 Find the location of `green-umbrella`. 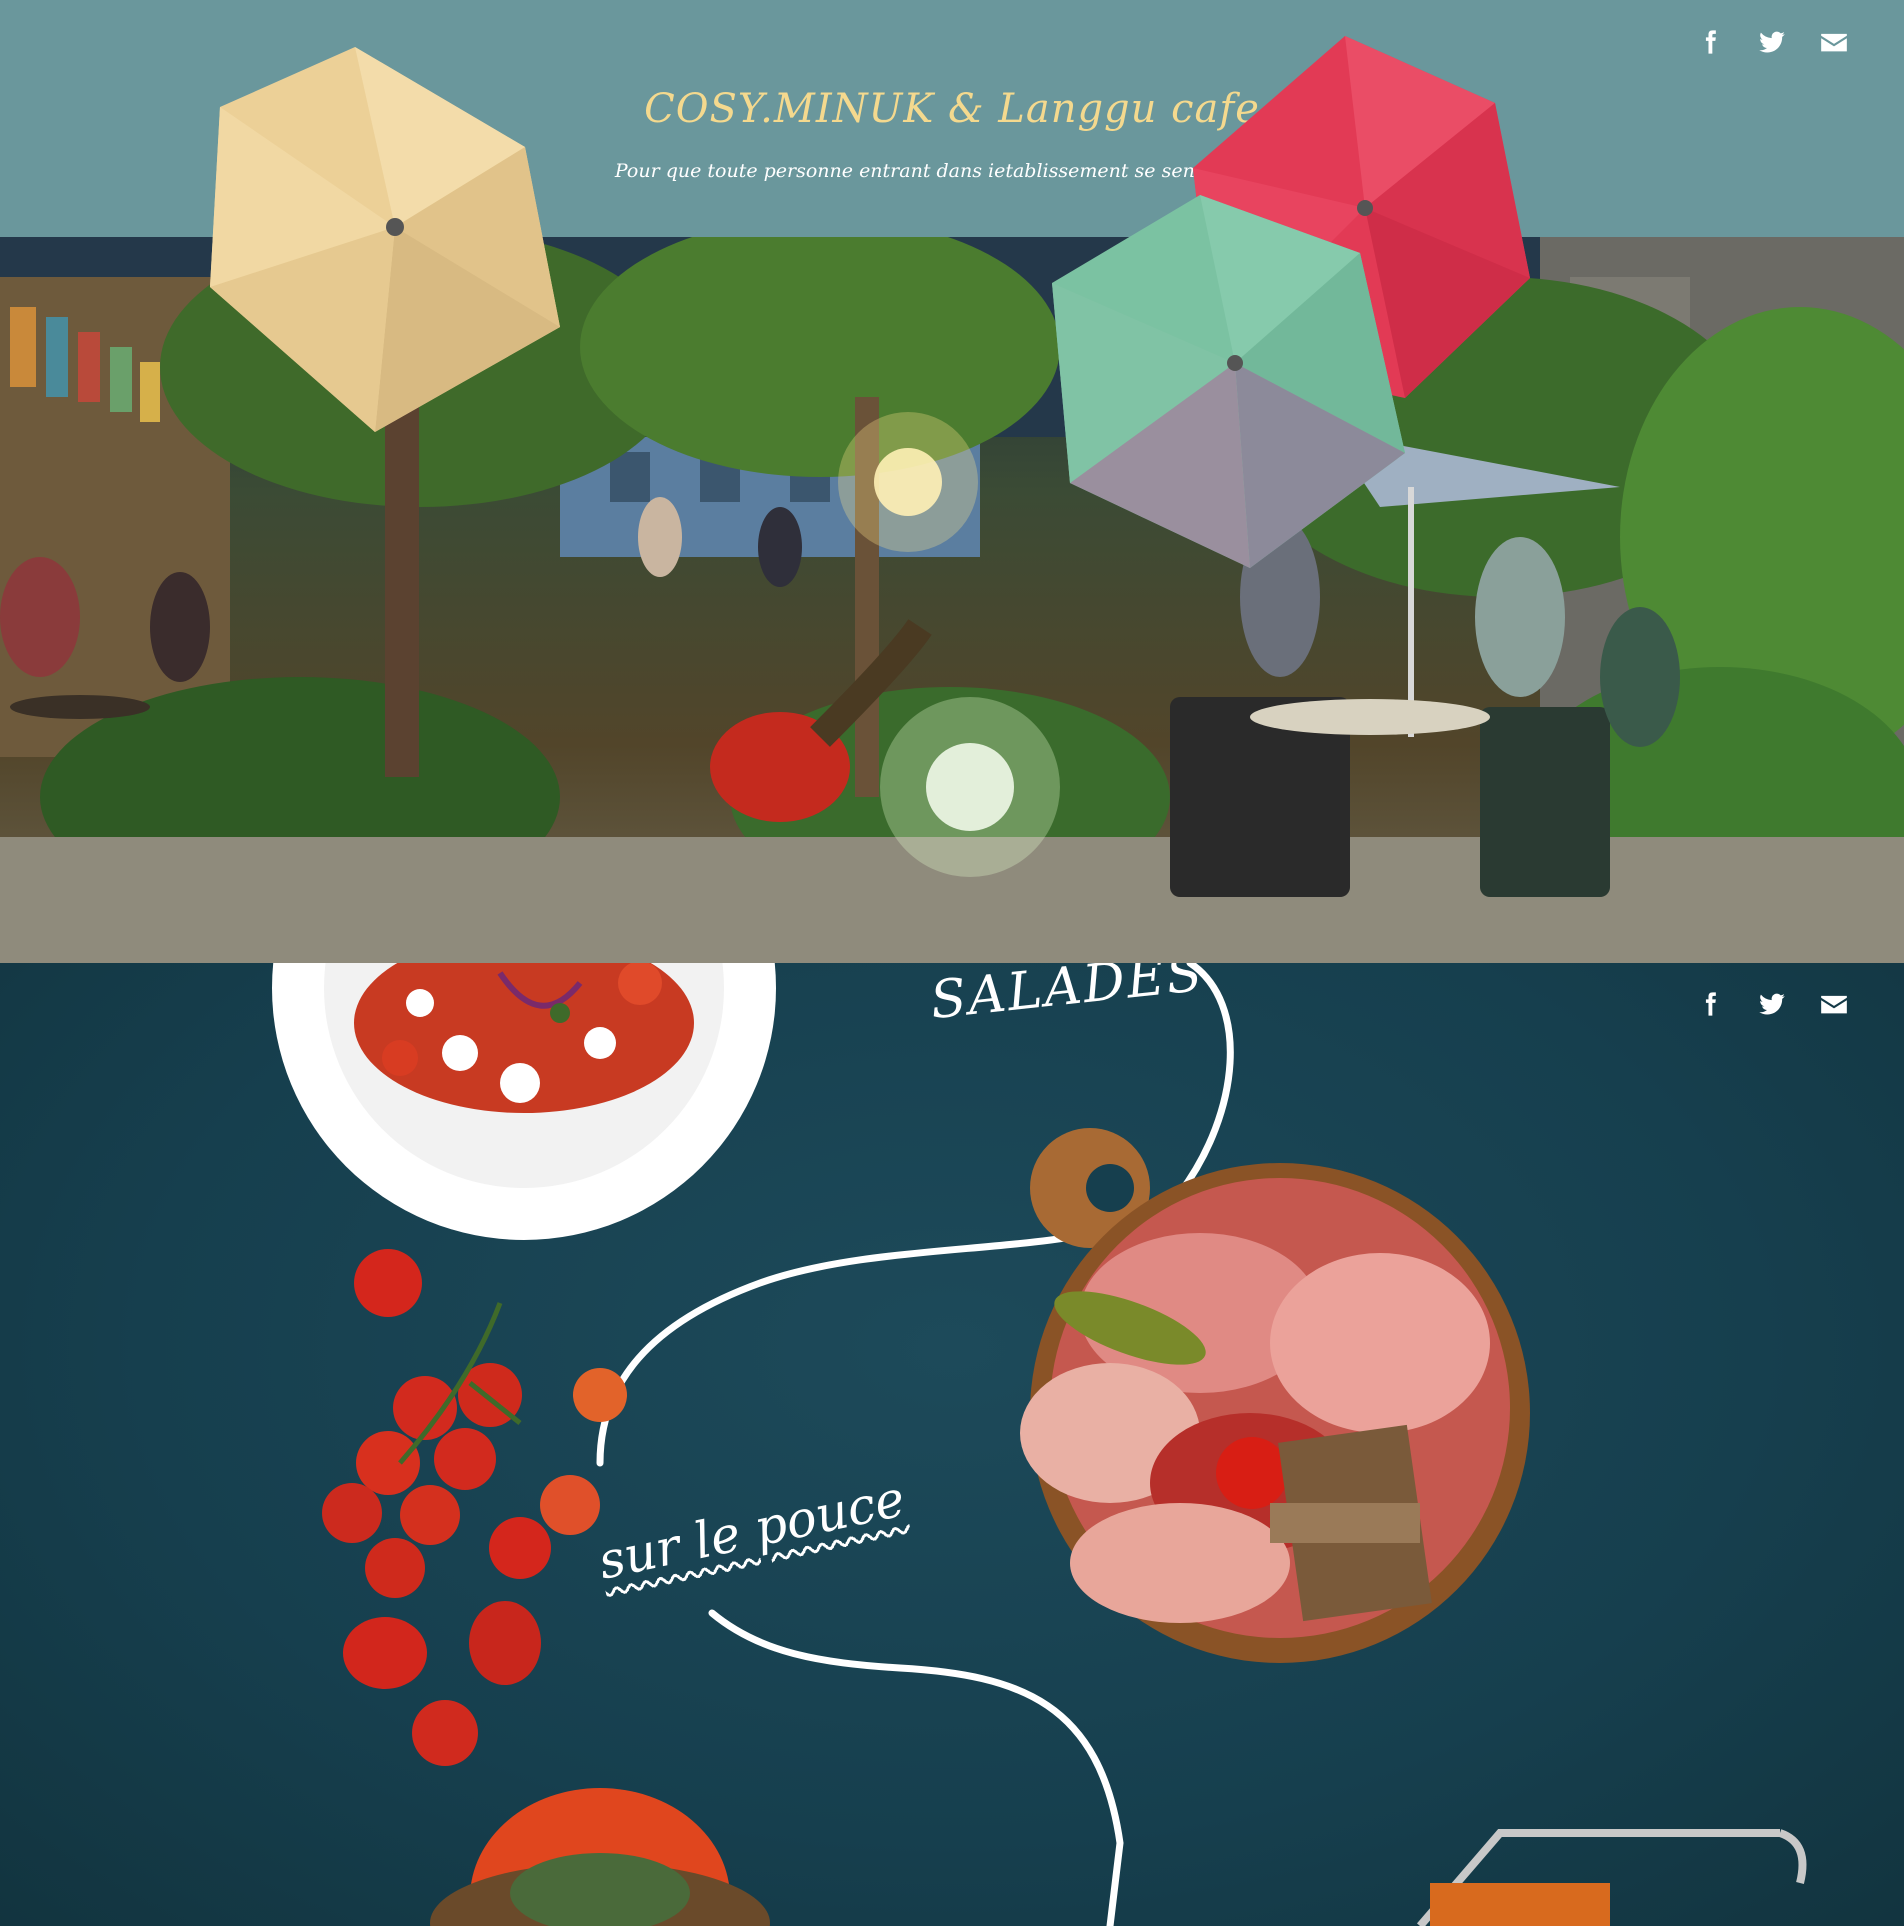

green-umbrella is located at coordinates (1228, 381).